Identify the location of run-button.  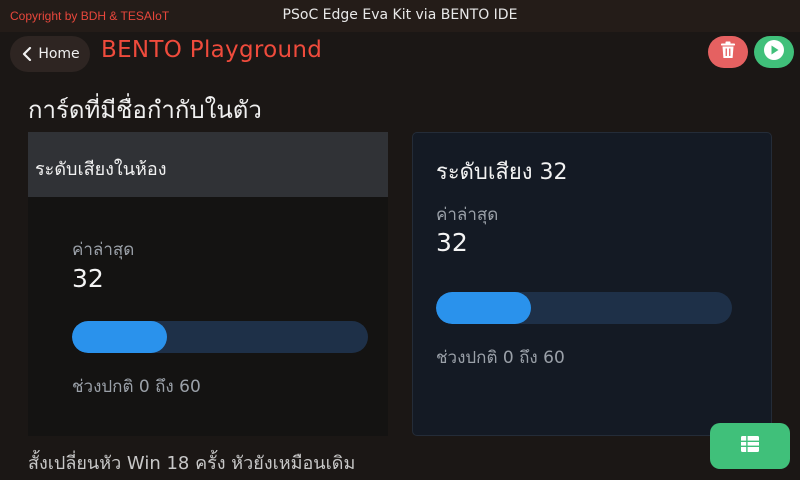
(774, 52).